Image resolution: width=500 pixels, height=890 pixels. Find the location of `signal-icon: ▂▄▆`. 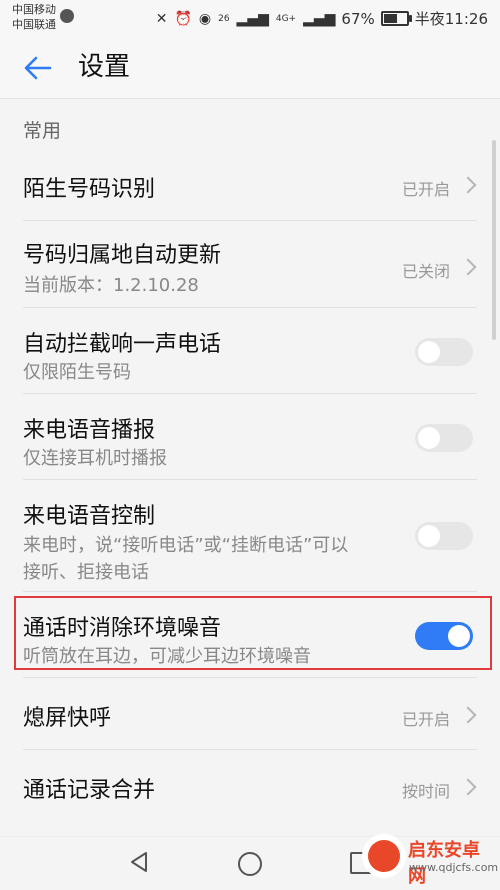

signal-icon: ▂▄▆ is located at coordinates (252, 18).